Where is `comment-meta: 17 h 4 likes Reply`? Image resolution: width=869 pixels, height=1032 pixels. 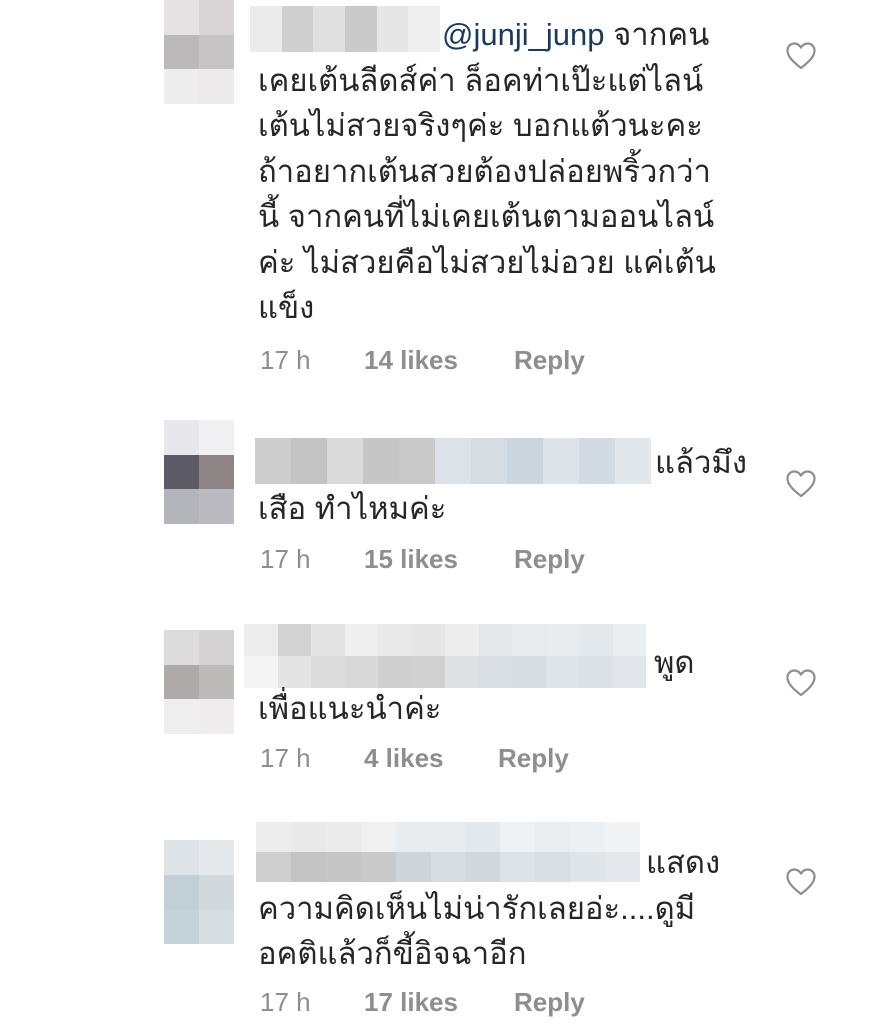 comment-meta: 17 h 4 likes Reply is located at coordinates (414, 758).